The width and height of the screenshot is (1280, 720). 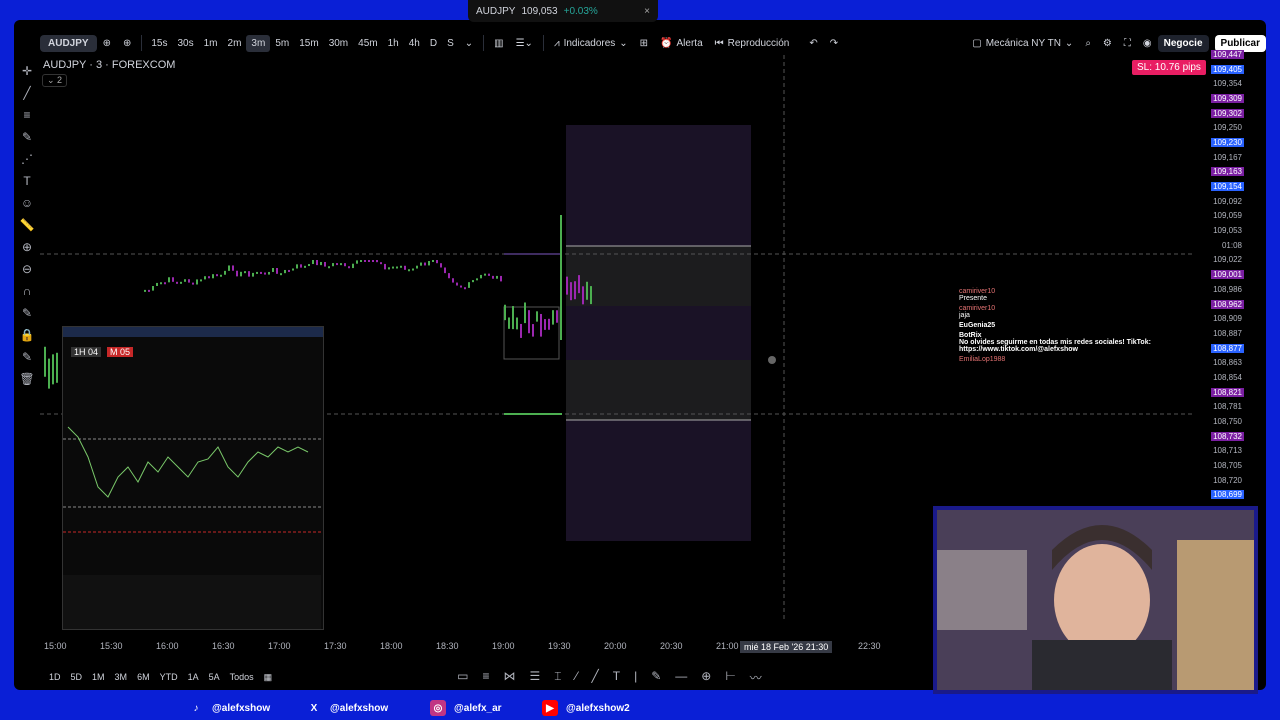 I want to click on mini-window-header, so click(x=193, y=332).